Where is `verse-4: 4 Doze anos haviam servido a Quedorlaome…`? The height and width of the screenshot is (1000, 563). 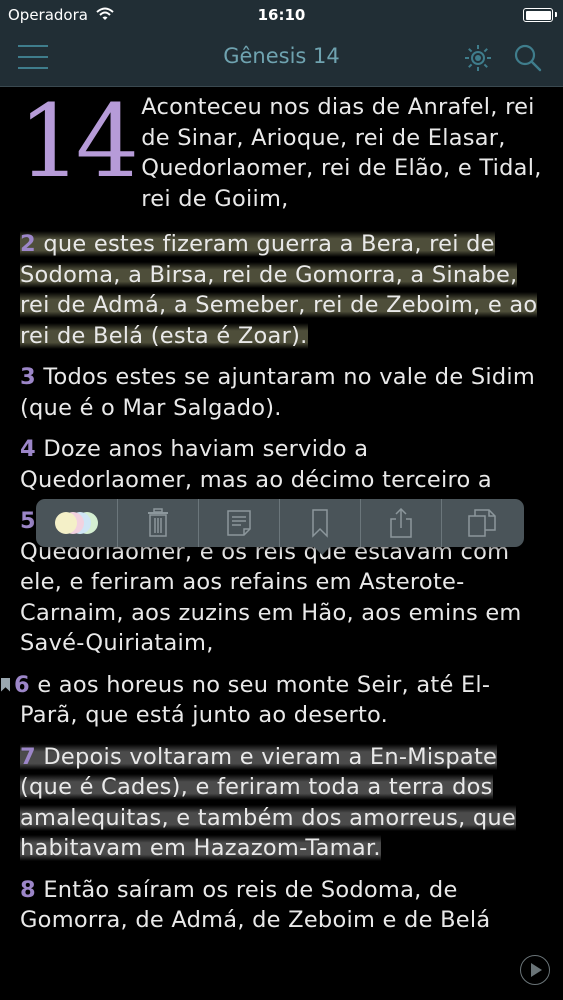 verse-4: 4 Doze anos haviam servido a Quedorlaome… is located at coordinates (282, 464).